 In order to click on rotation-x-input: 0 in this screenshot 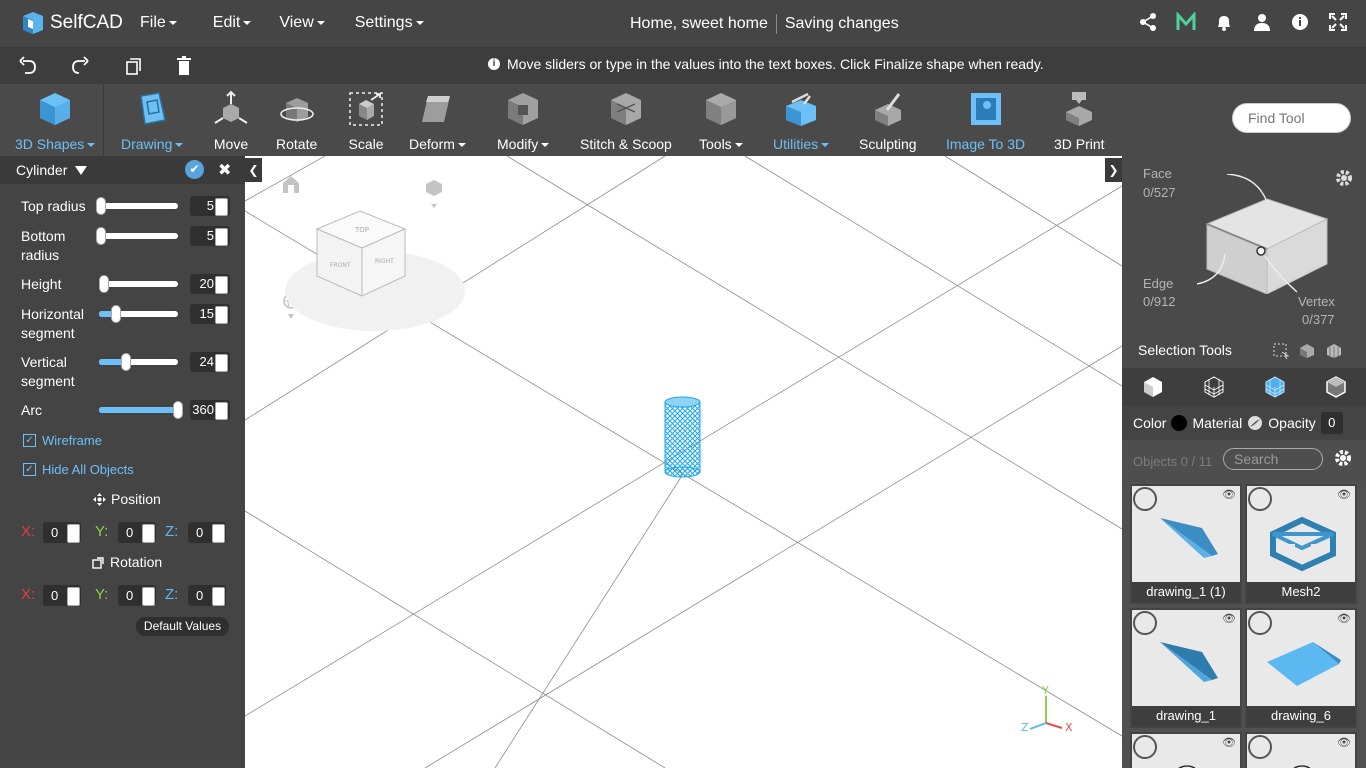, I will do `click(62, 595)`.